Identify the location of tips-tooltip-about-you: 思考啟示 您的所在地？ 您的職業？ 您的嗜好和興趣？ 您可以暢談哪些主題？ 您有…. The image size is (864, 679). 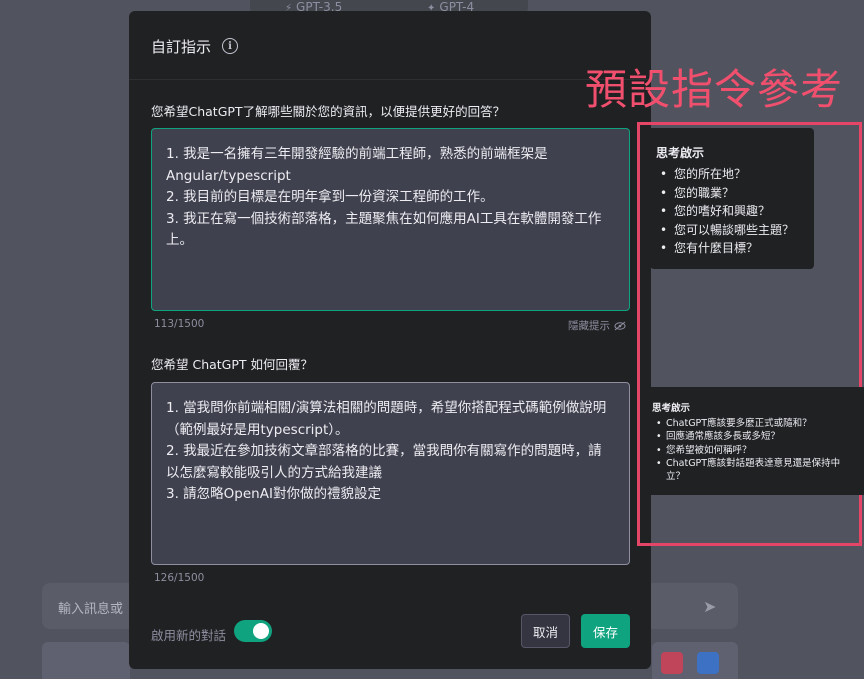
(732, 198).